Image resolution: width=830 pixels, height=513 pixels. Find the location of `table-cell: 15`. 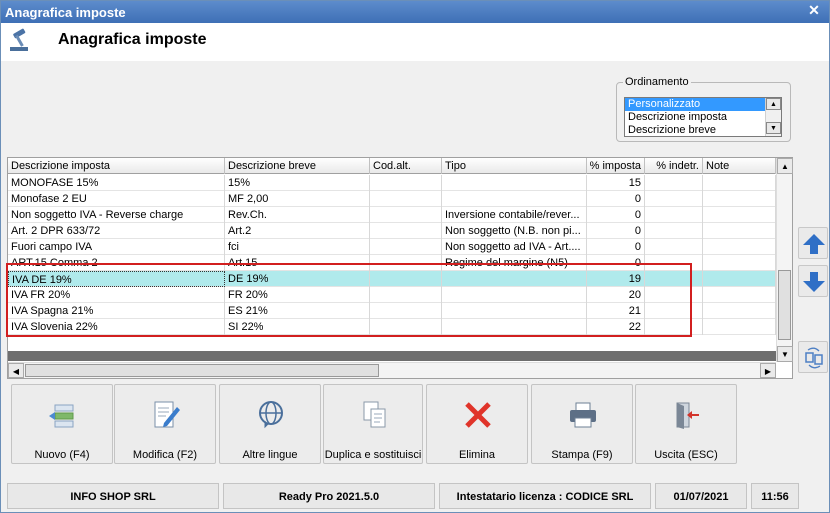

table-cell: 15 is located at coordinates (616, 183).